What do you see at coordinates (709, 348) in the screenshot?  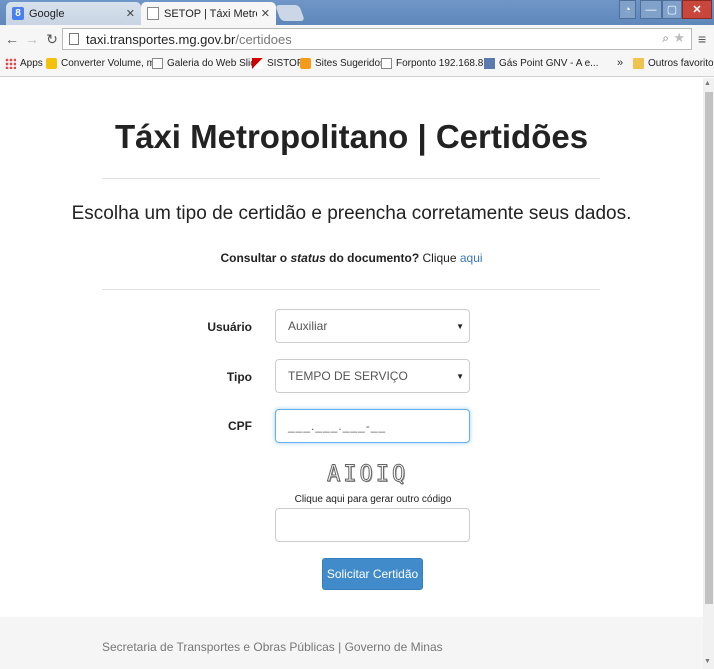 I see `scrollbar-thumb` at bounding box center [709, 348].